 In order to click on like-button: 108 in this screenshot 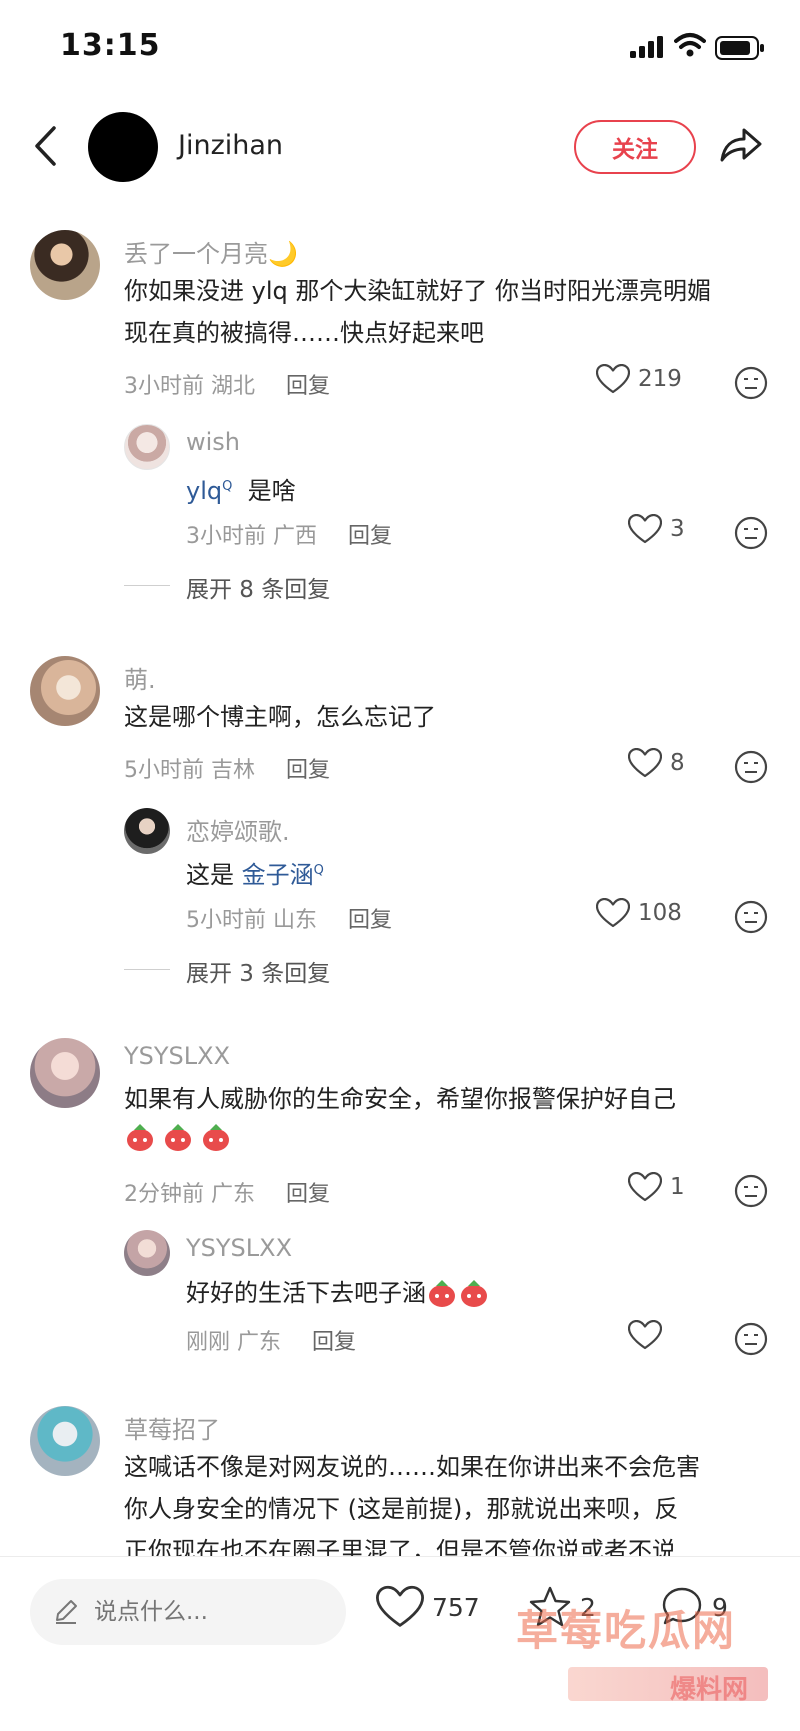, I will do `click(639, 913)`.